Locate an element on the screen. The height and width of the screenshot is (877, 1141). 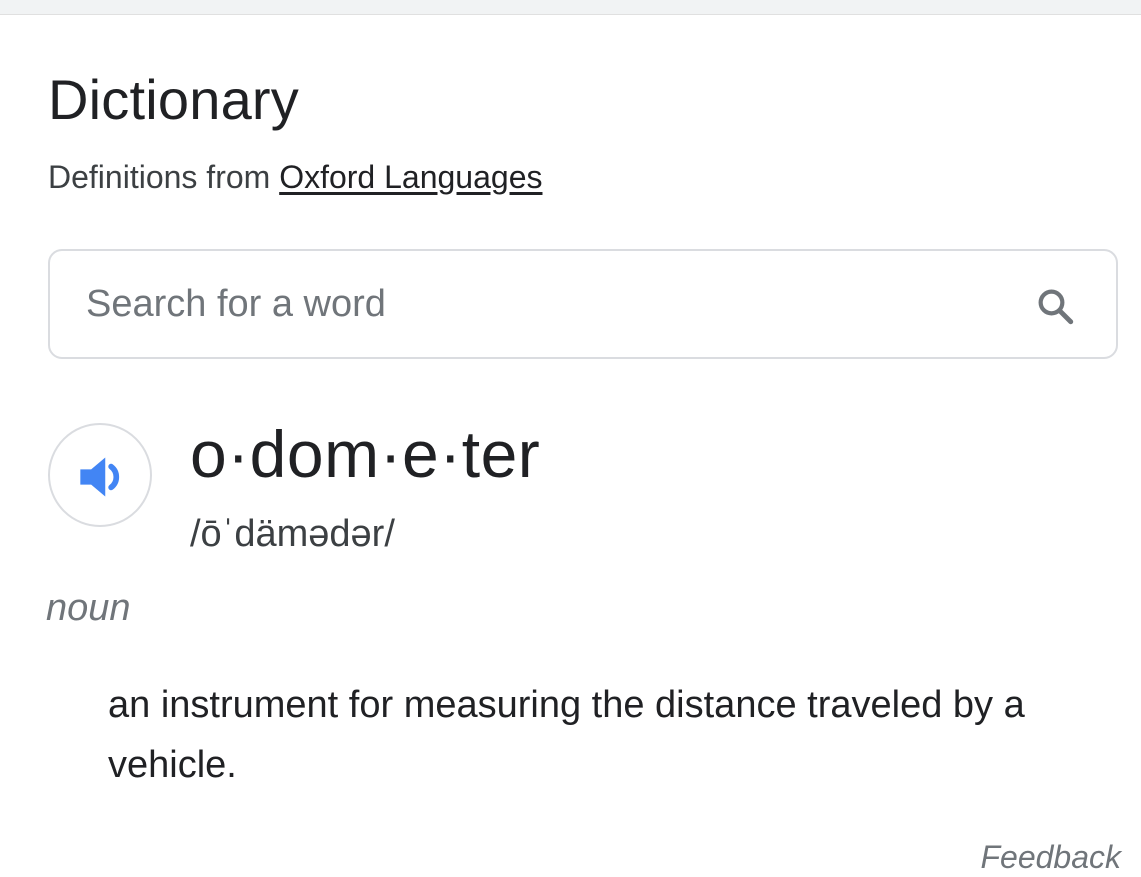
word-search-box is located at coordinates (583, 304).